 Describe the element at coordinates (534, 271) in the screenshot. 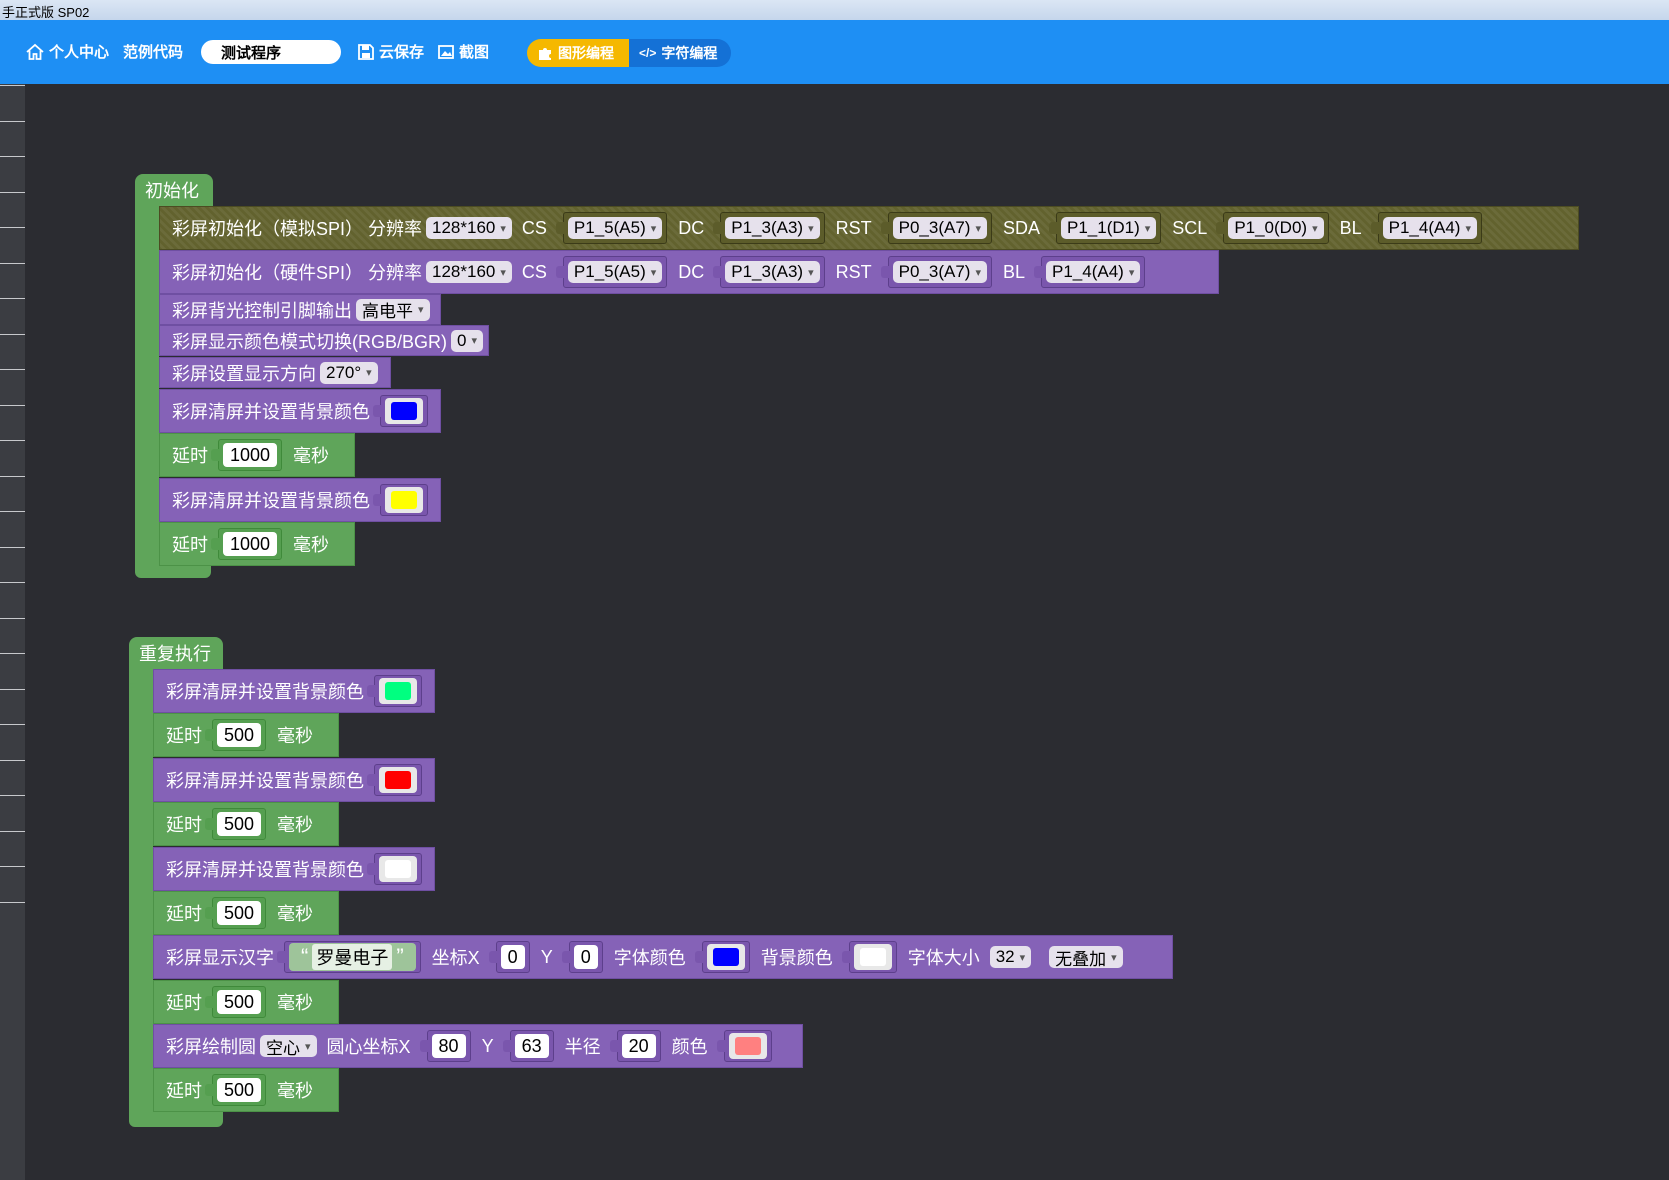

I see `cs-label: CS` at that location.